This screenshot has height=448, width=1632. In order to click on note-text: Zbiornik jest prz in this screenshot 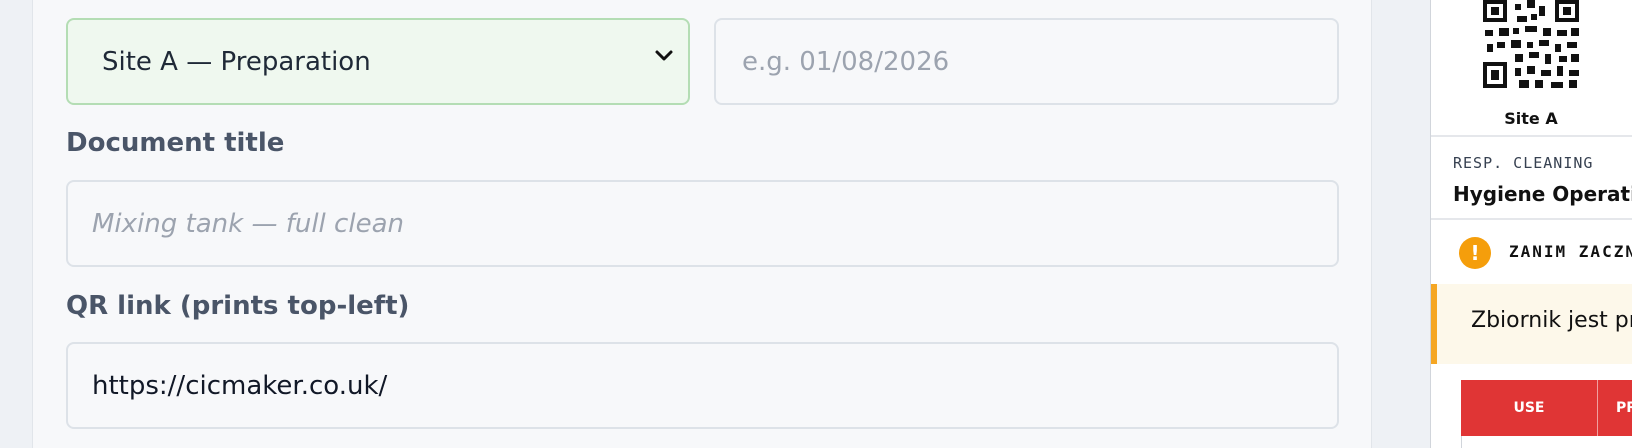, I will do `click(1551, 320)`.